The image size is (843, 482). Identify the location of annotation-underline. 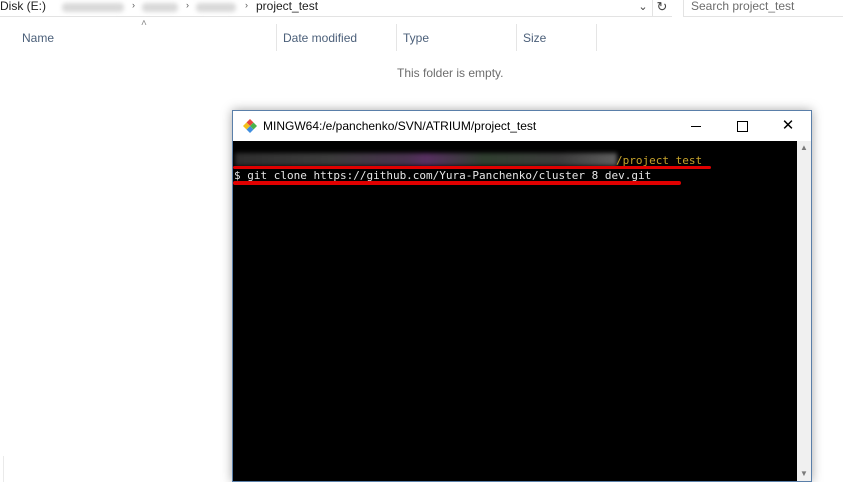
(457, 183).